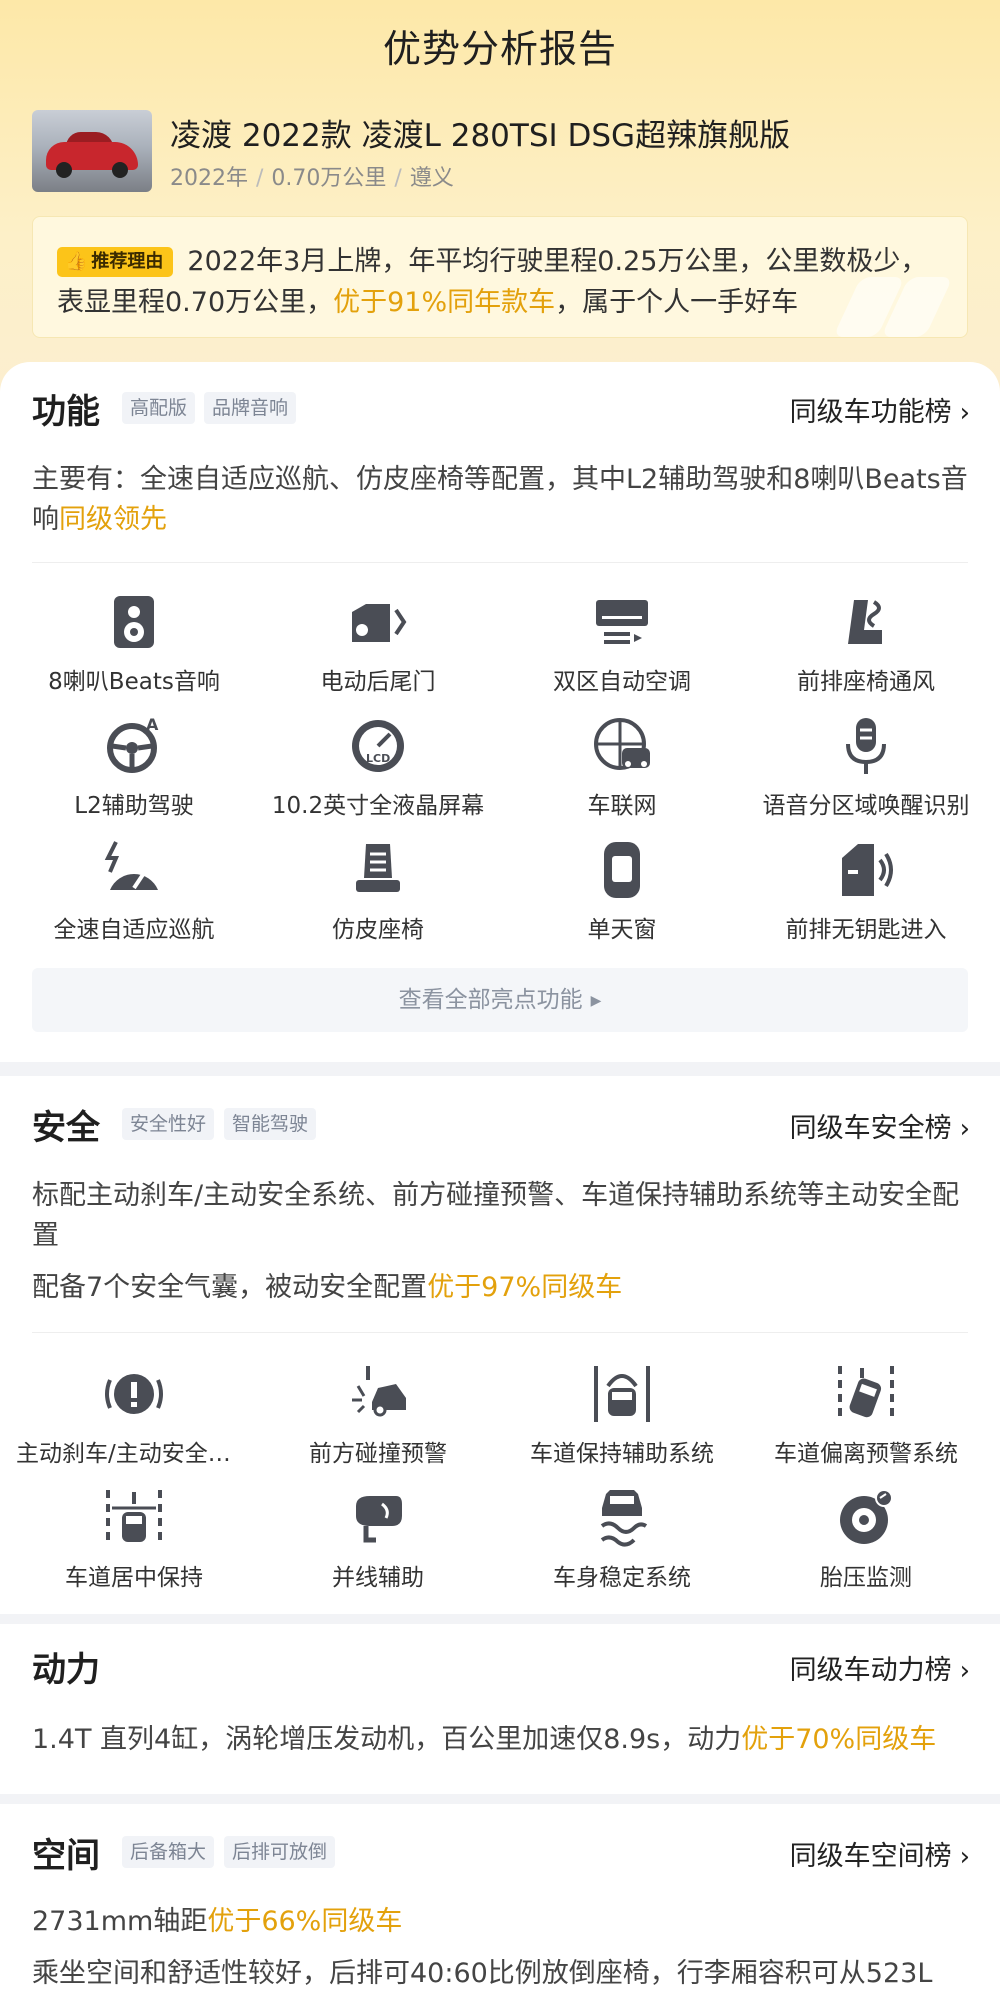  I want to click on safety-description: 标配主动刹车/主动安全系统、前方碰撞预警、车道保持辅助系统等主动安全配置, so click(496, 1215).